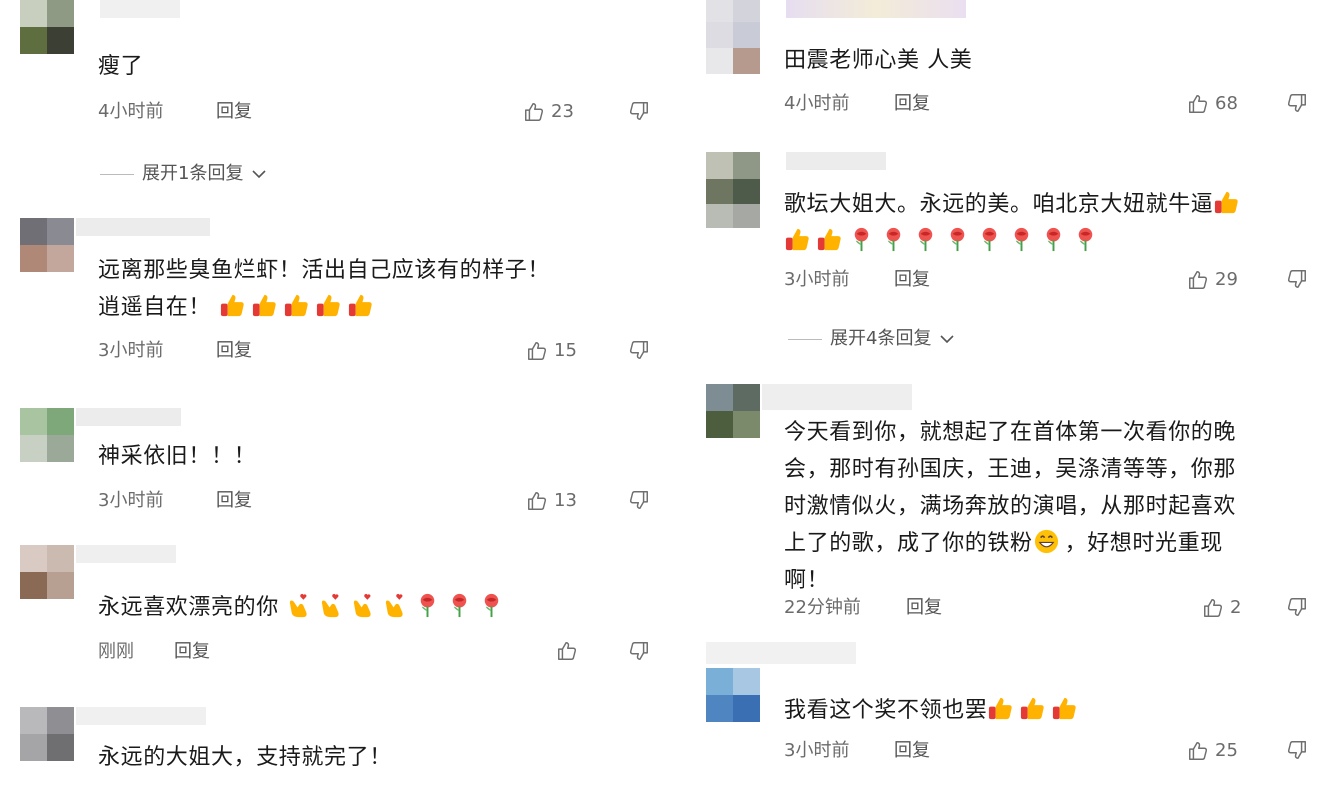  What do you see at coordinates (551, 351) in the screenshot?
I see `like-button: 15` at bounding box center [551, 351].